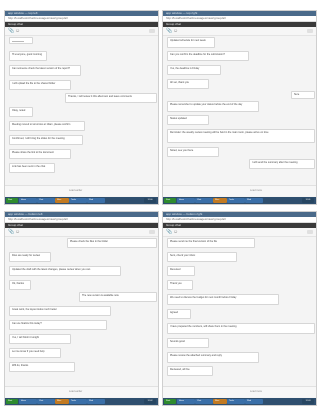 This screenshot has width=320, height=414. I want to click on message-bubble: Will do, thanks, so click(42, 367).